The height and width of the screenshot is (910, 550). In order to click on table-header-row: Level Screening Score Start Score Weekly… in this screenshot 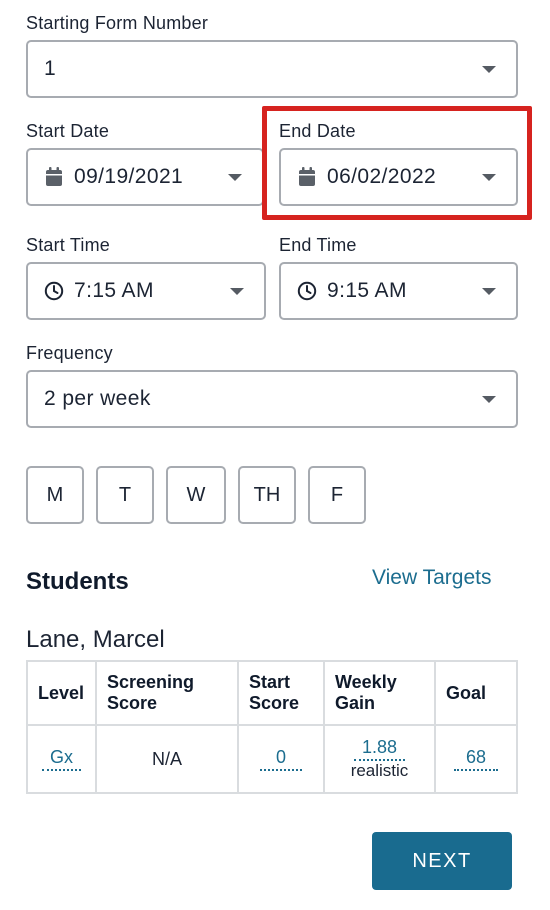, I will do `click(272, 693)`.